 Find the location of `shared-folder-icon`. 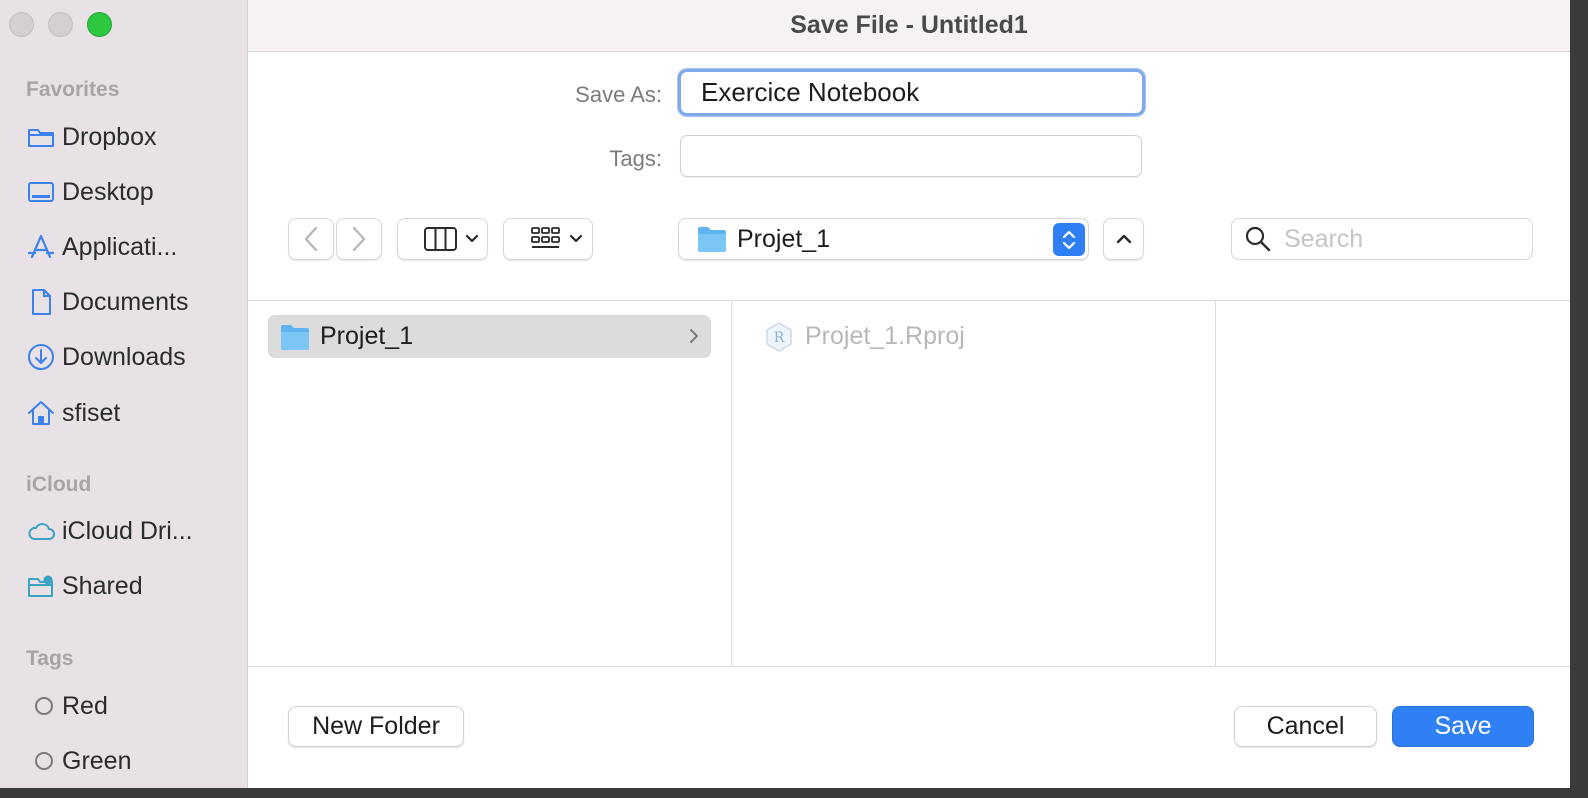

shared-folder-icon is located at coordinates (44, 586).